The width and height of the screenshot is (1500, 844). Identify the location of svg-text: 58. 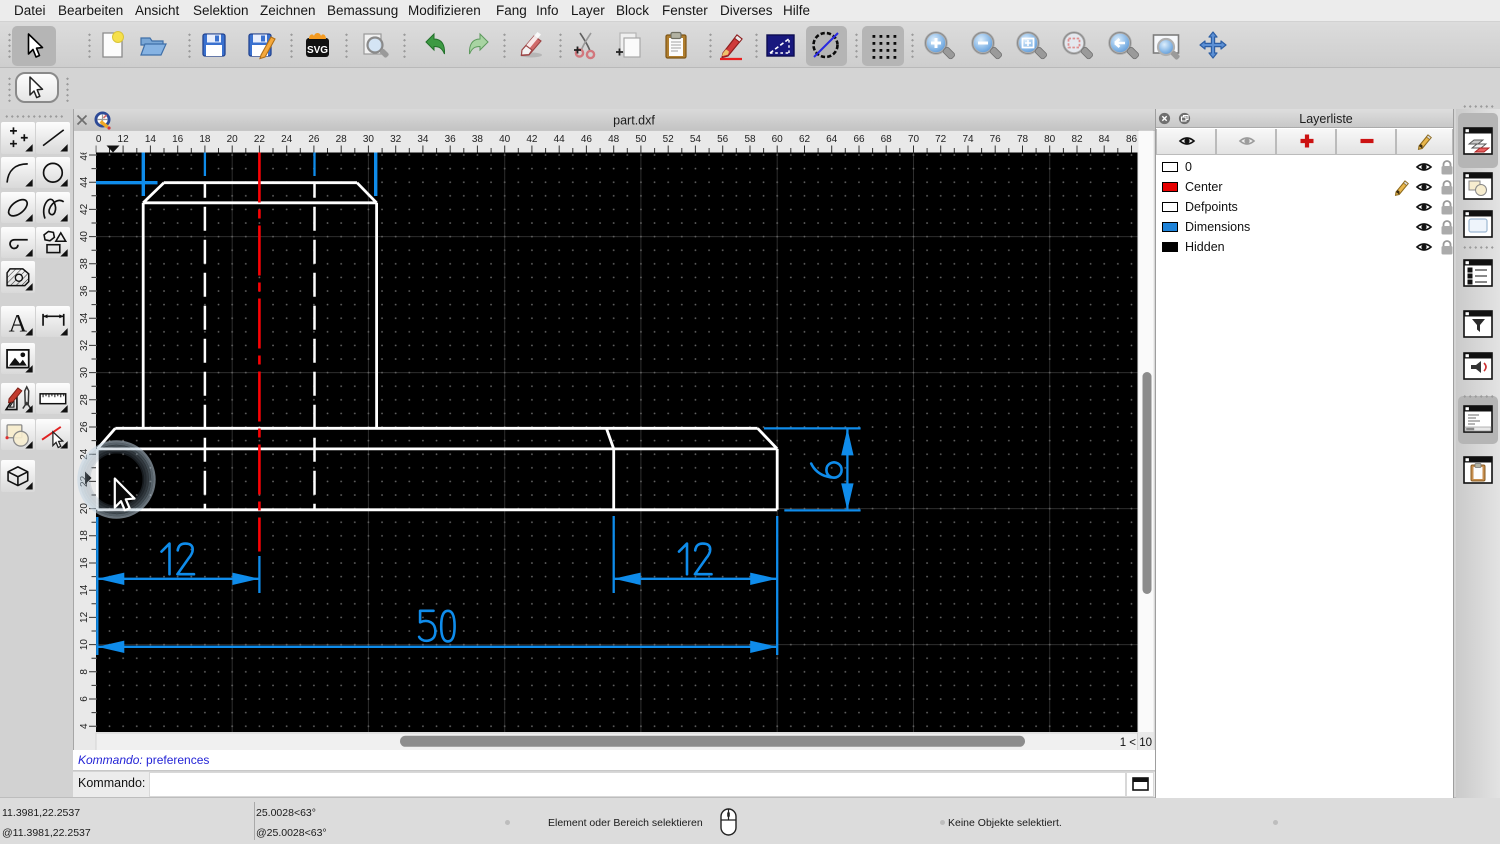
(750, 139).